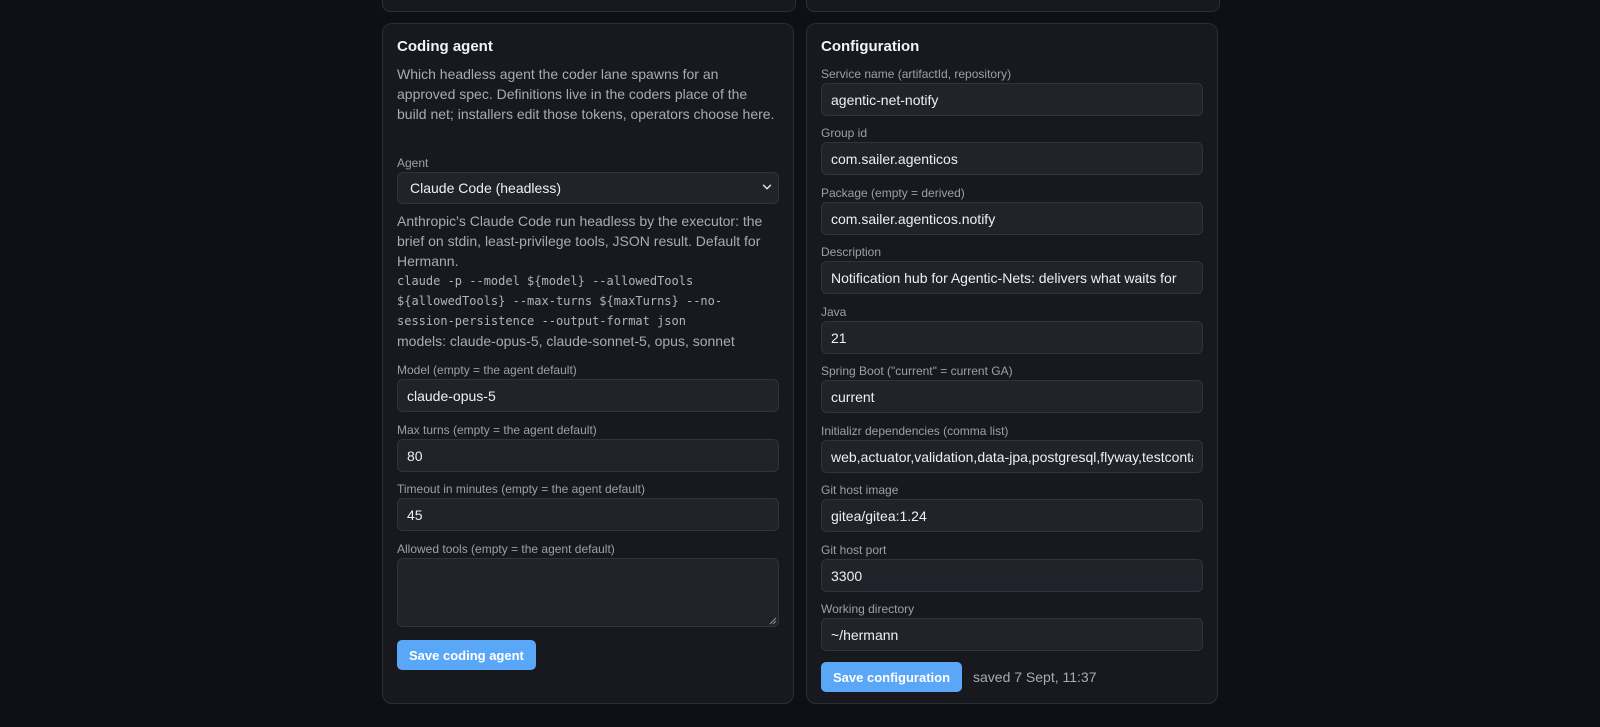 The height and width of the screenshot is (727, 1600). Describe the element at coordinates (767, 187) in the screenshot. I see `chevron-down-icon` at that location.